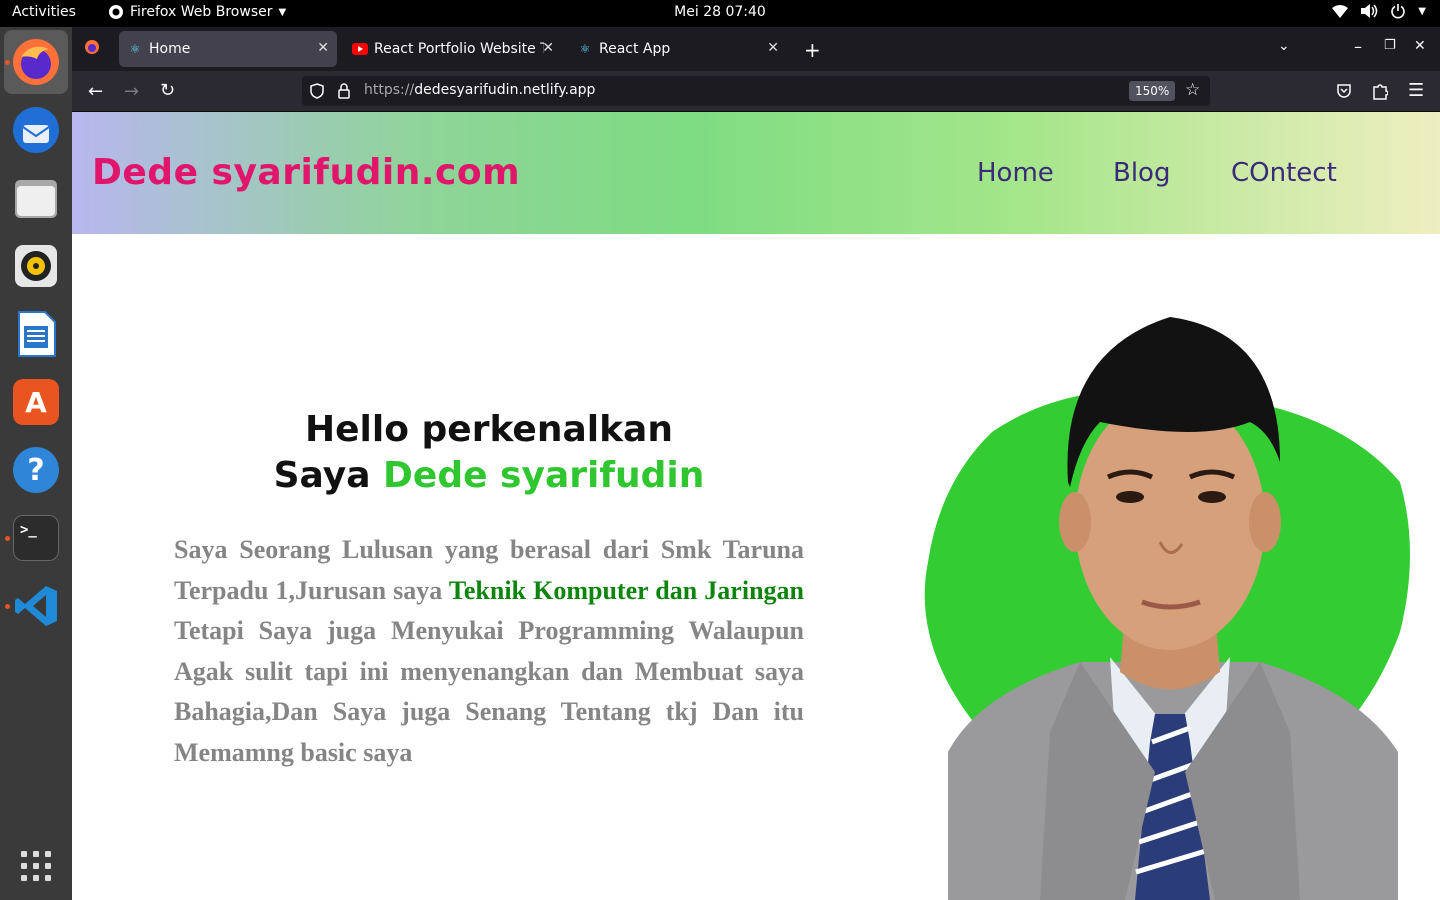  I want to click on reload-icon: ↻, so click(167, 90).